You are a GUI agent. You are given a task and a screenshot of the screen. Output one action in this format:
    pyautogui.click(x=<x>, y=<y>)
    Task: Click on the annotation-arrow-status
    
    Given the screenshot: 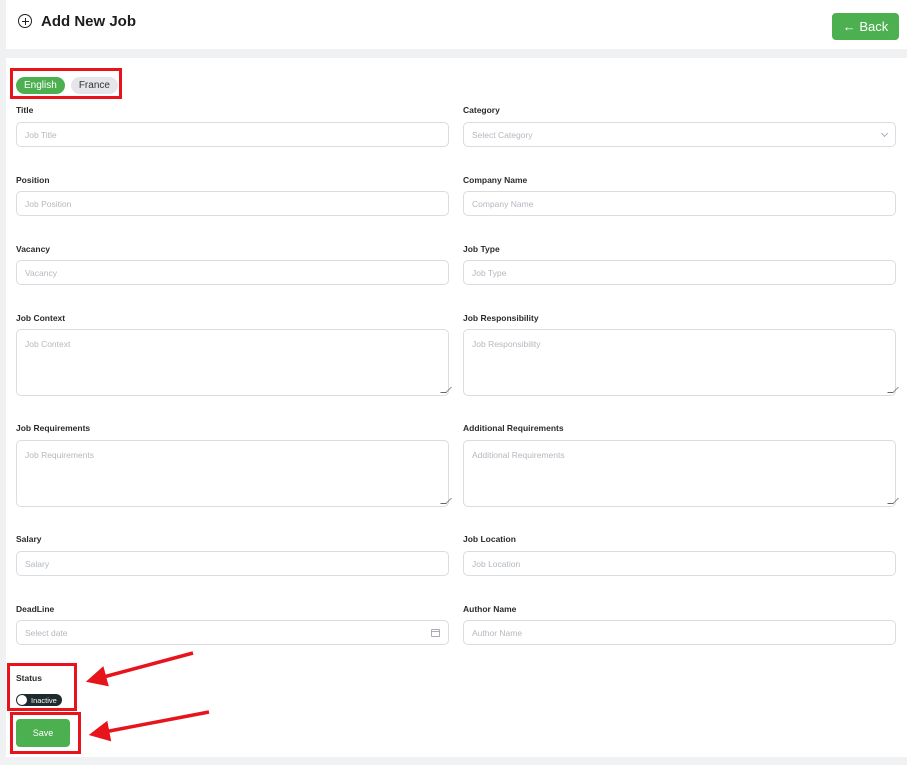 What is the action you would take?
    pyautogui.click(x=139, y=669)
    